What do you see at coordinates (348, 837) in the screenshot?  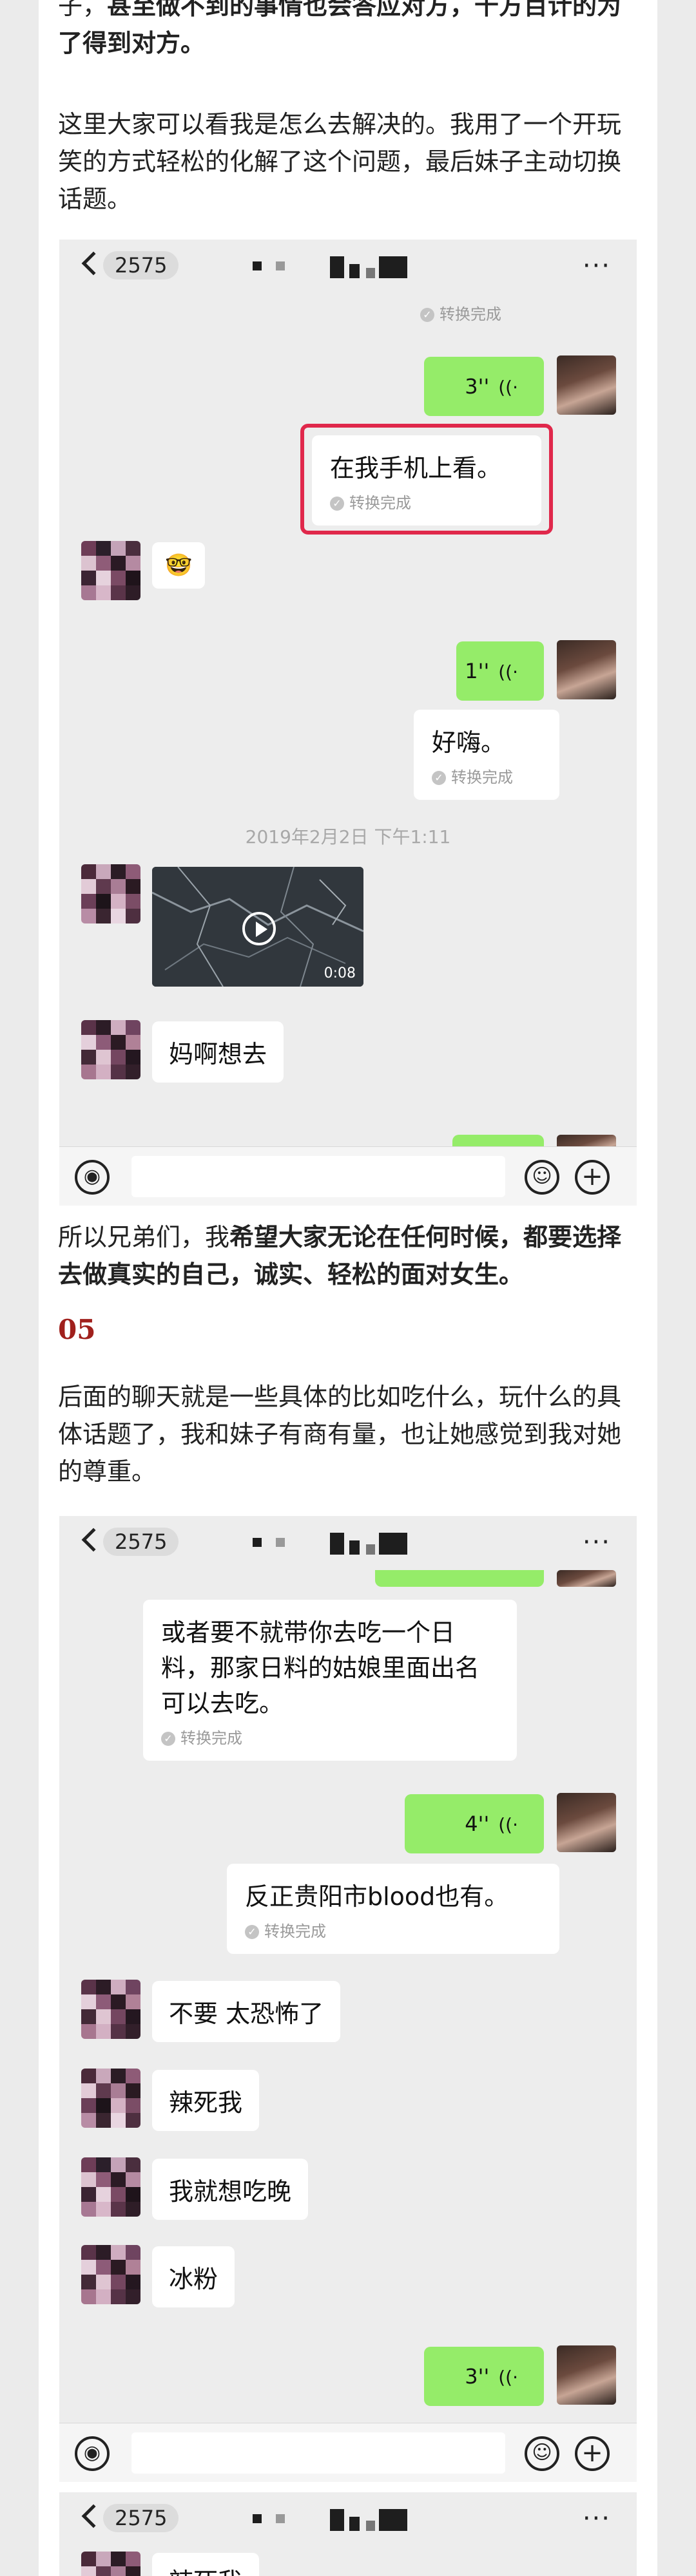 I see `chat-timestamp: 2019年2月2日 下午1:11` at bounding box center [348, 837].